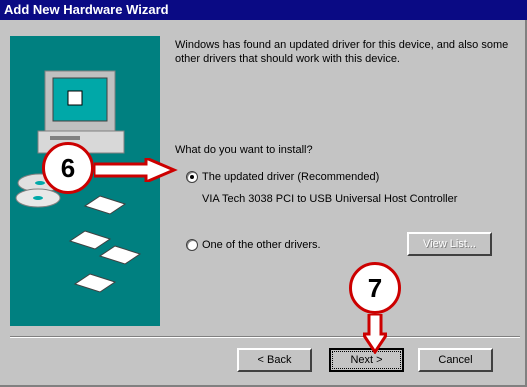 This screenshot has width=527, height=387. Describe the element at coordinates (263, 10) in the screenshot. I see `window-title: Add New Hardware Wizard` at that location.